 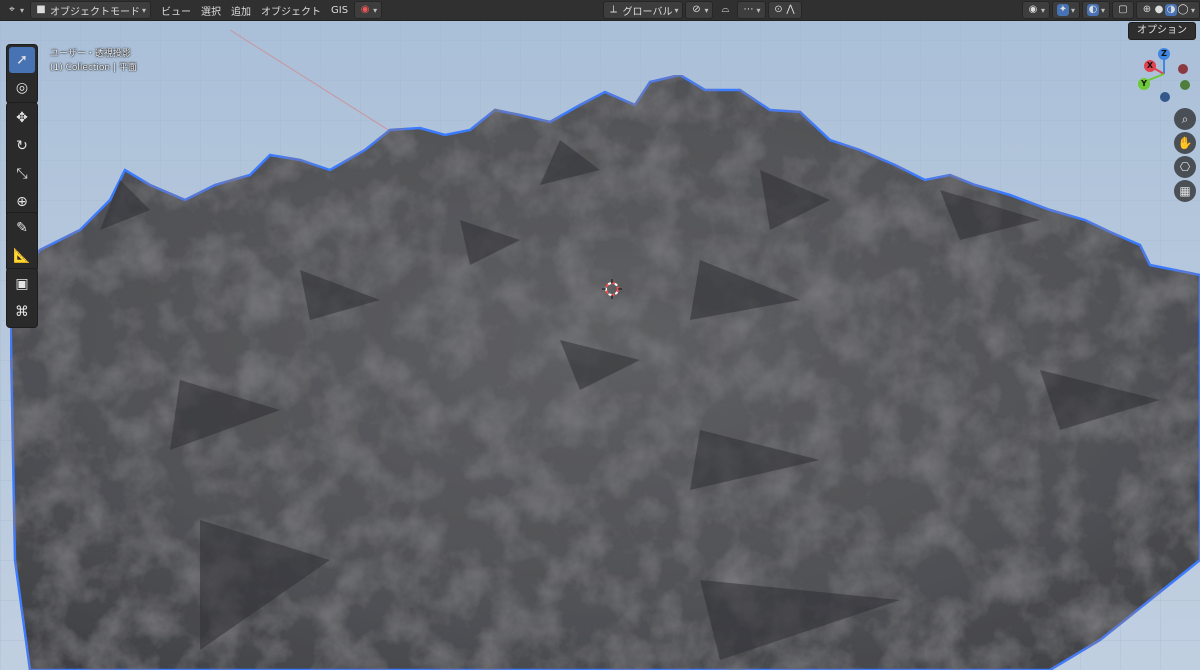 I want to click on solid-shading-icon: ●, so click(x=1159, y=9).